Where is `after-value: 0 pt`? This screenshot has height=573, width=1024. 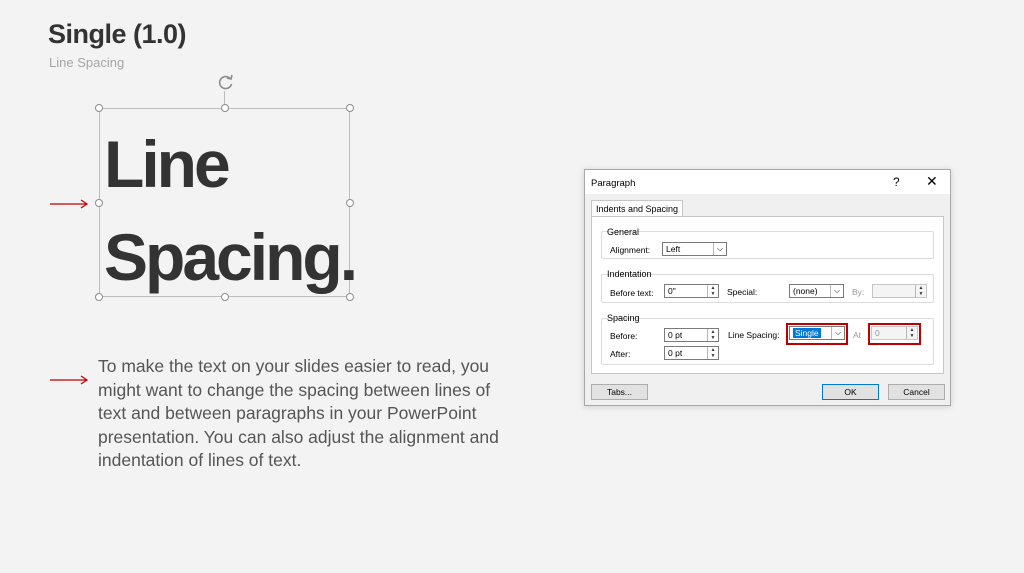
after-value: 0 pt is located at coordinates (675, 353).